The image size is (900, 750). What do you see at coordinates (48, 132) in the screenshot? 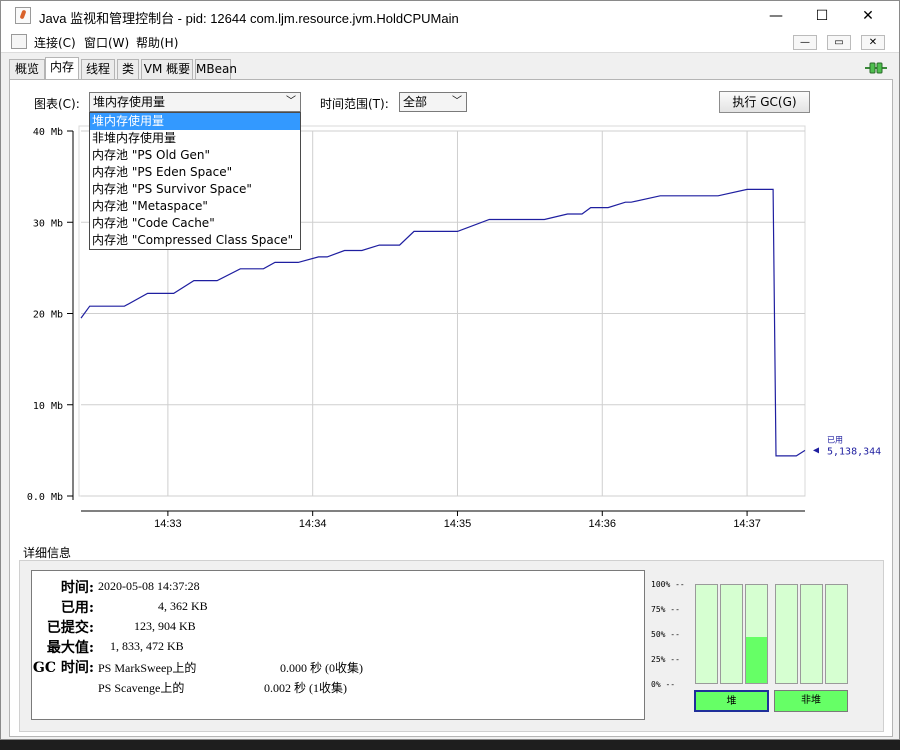
I see `y-tick-label: 40 Mb` at bounding box center [48, 132].